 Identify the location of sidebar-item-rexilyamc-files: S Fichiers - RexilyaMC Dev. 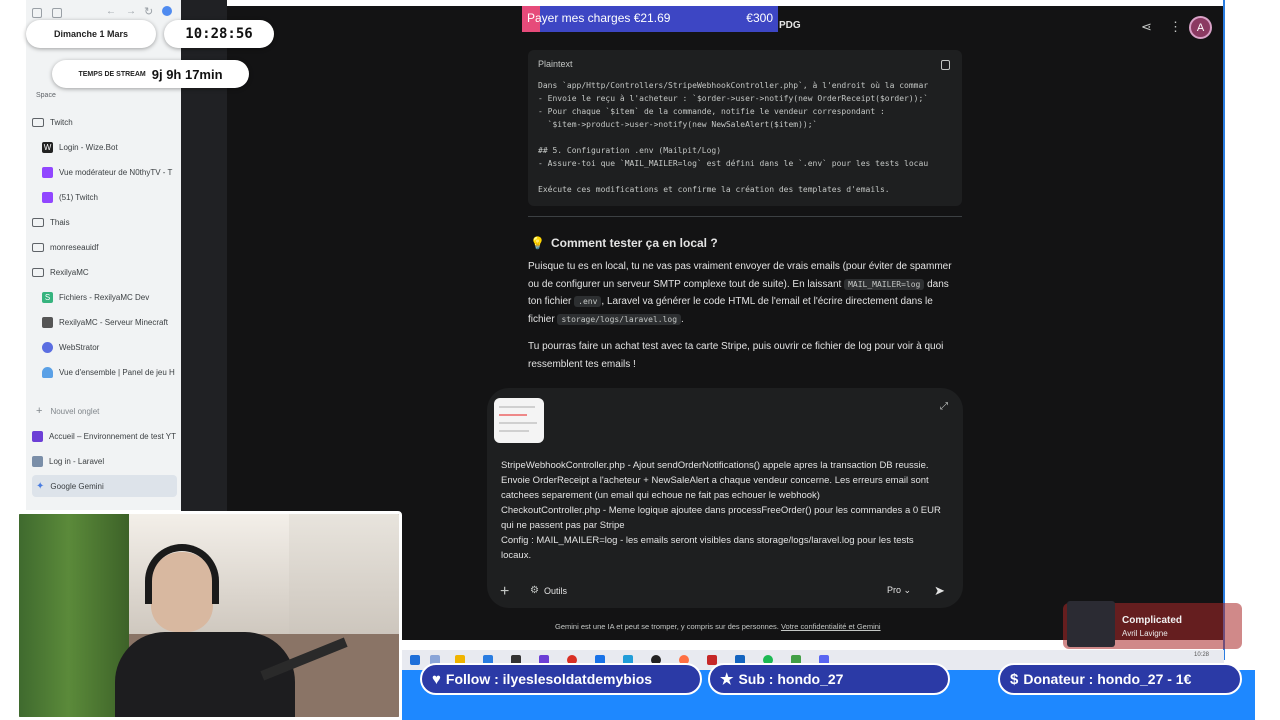
(112, 297).